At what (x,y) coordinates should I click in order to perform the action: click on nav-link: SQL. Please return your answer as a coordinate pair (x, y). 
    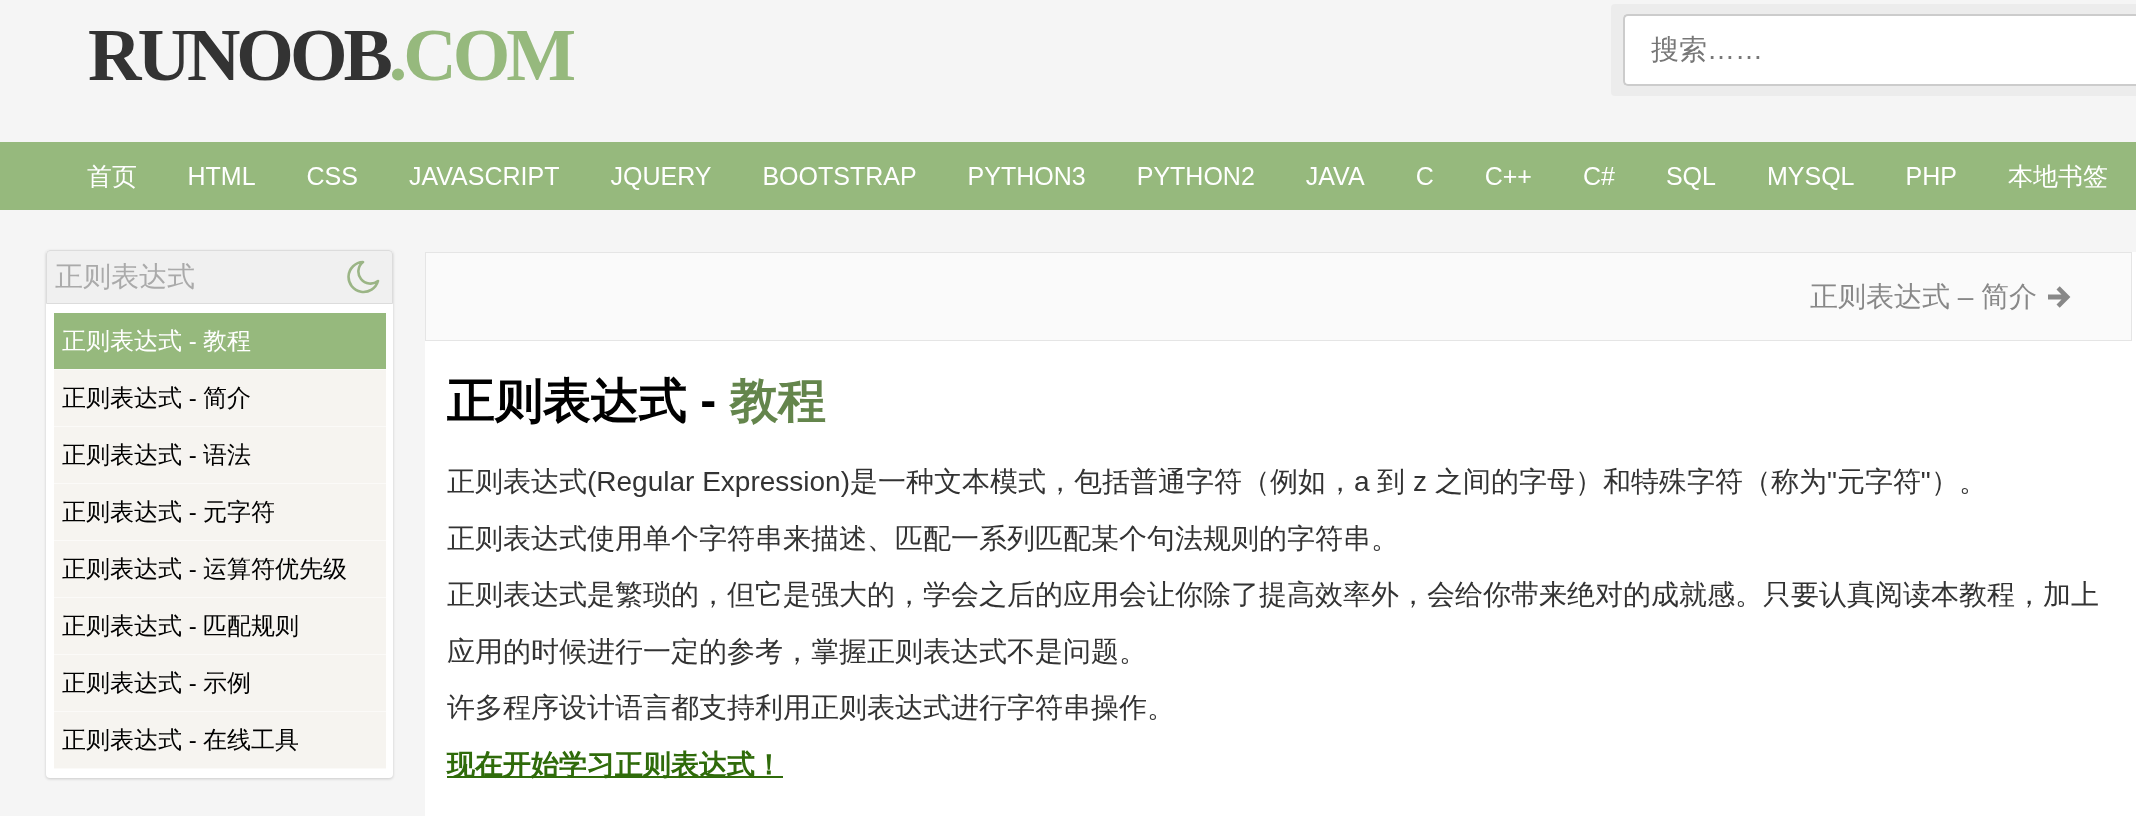
    Looking at the image, I should click on (1691, 176).